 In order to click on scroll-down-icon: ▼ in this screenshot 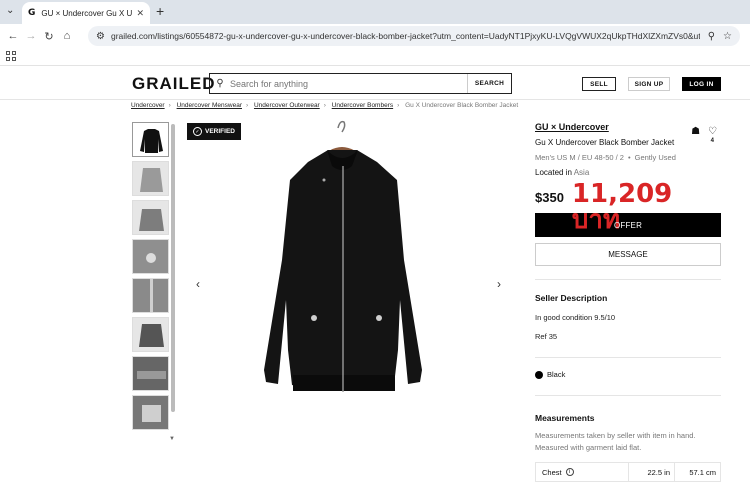, I will do `click(172, 439)`.